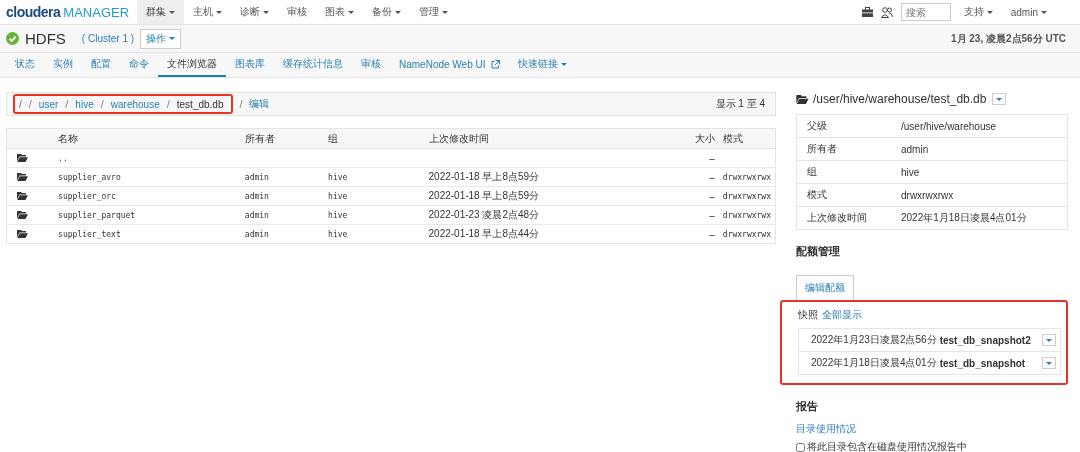 The image size is (1080, 452). I want to click on table-cell: 2022-01-23 凌晨2点48分, so click(484, 214).